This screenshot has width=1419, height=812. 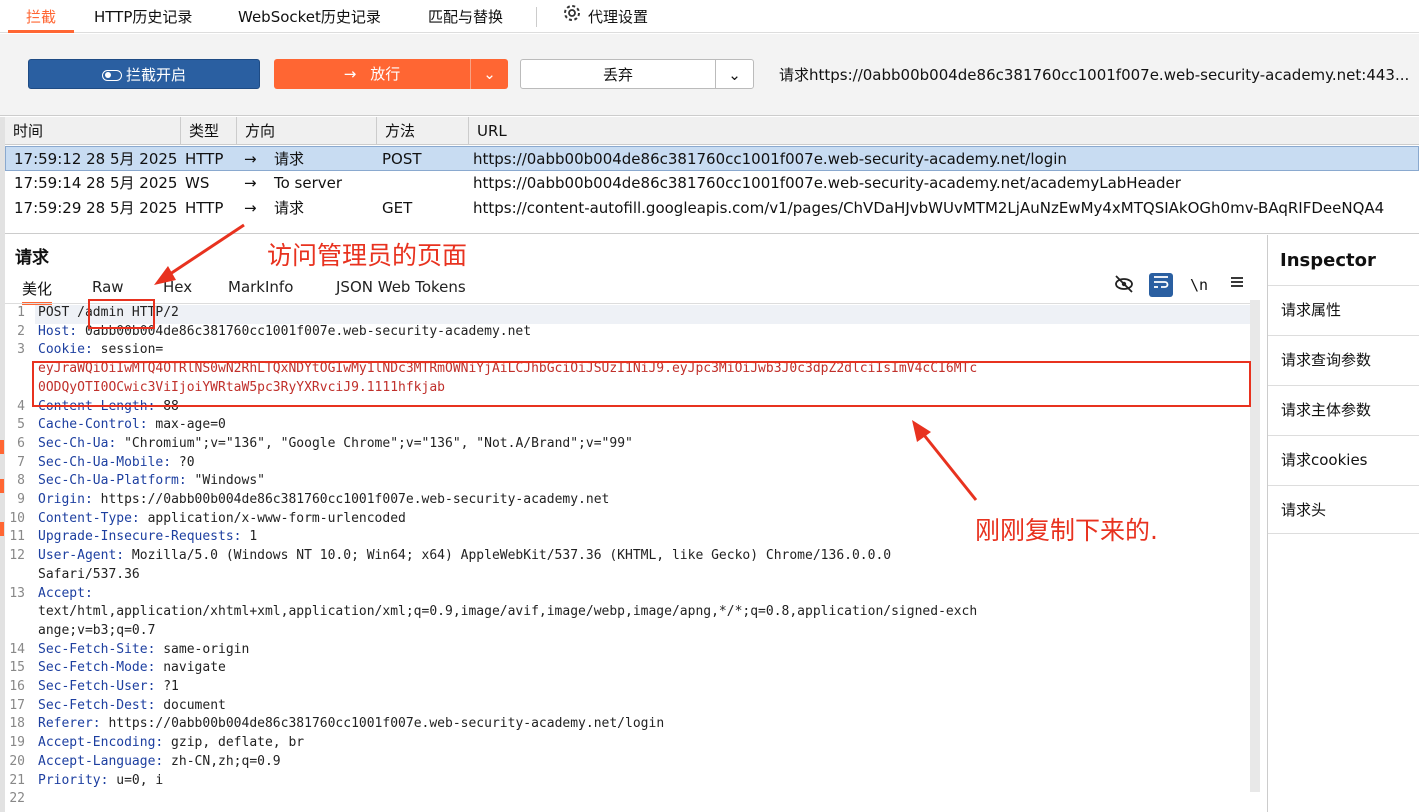 What do you see at coordinates (1161, 285) in the screenshot?
I see `wrap-lines-icon` at bounding box center [1161, 285].